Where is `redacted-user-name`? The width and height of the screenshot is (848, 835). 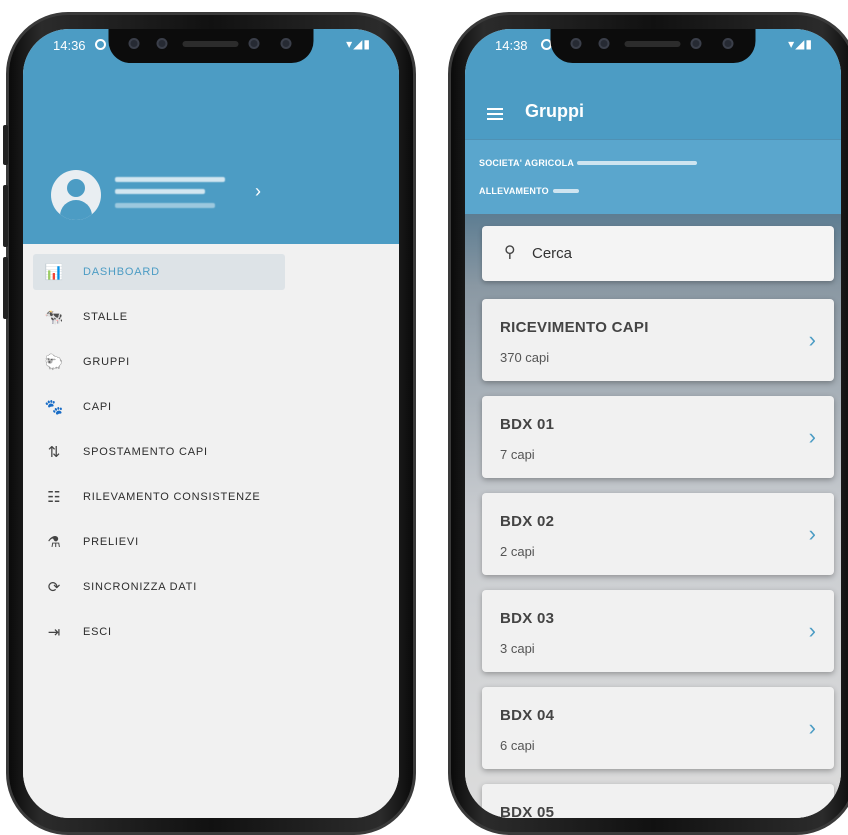 redacted-user-name is located at coordinates (170, 179).